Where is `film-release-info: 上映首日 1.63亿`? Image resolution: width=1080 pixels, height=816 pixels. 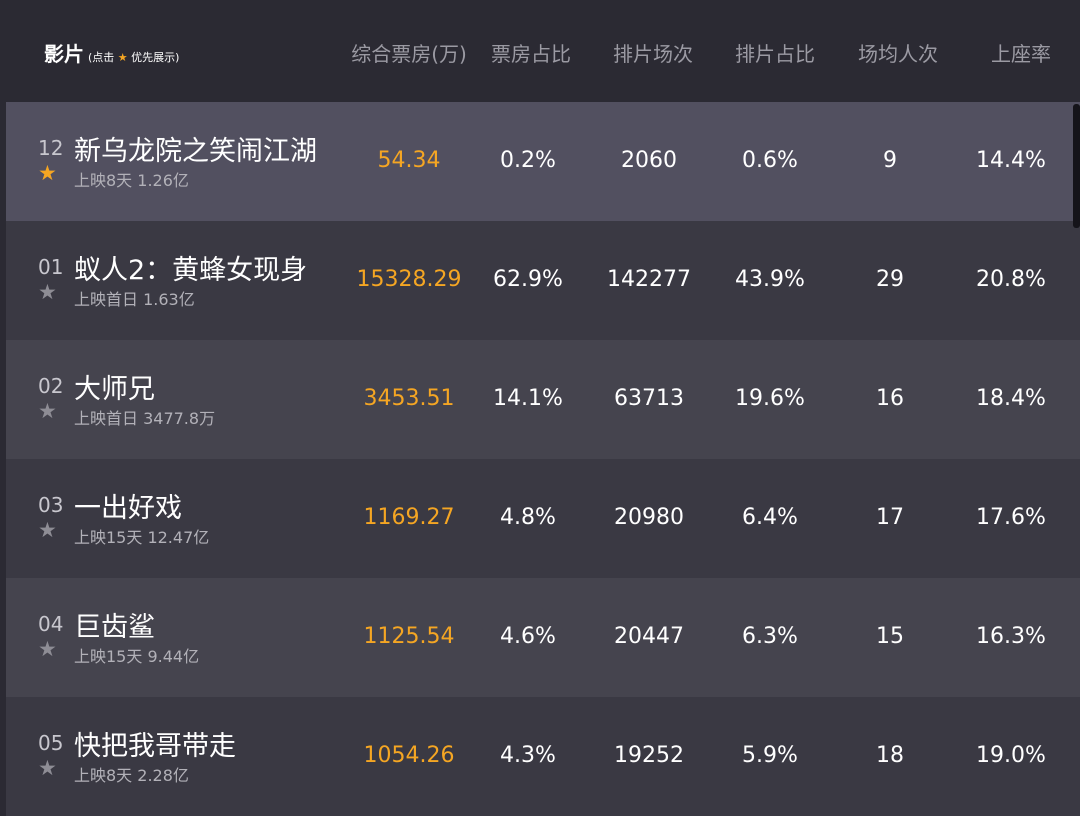
film-release-info: 上映首日 1.63亿 is located at coordinates (134, 299).